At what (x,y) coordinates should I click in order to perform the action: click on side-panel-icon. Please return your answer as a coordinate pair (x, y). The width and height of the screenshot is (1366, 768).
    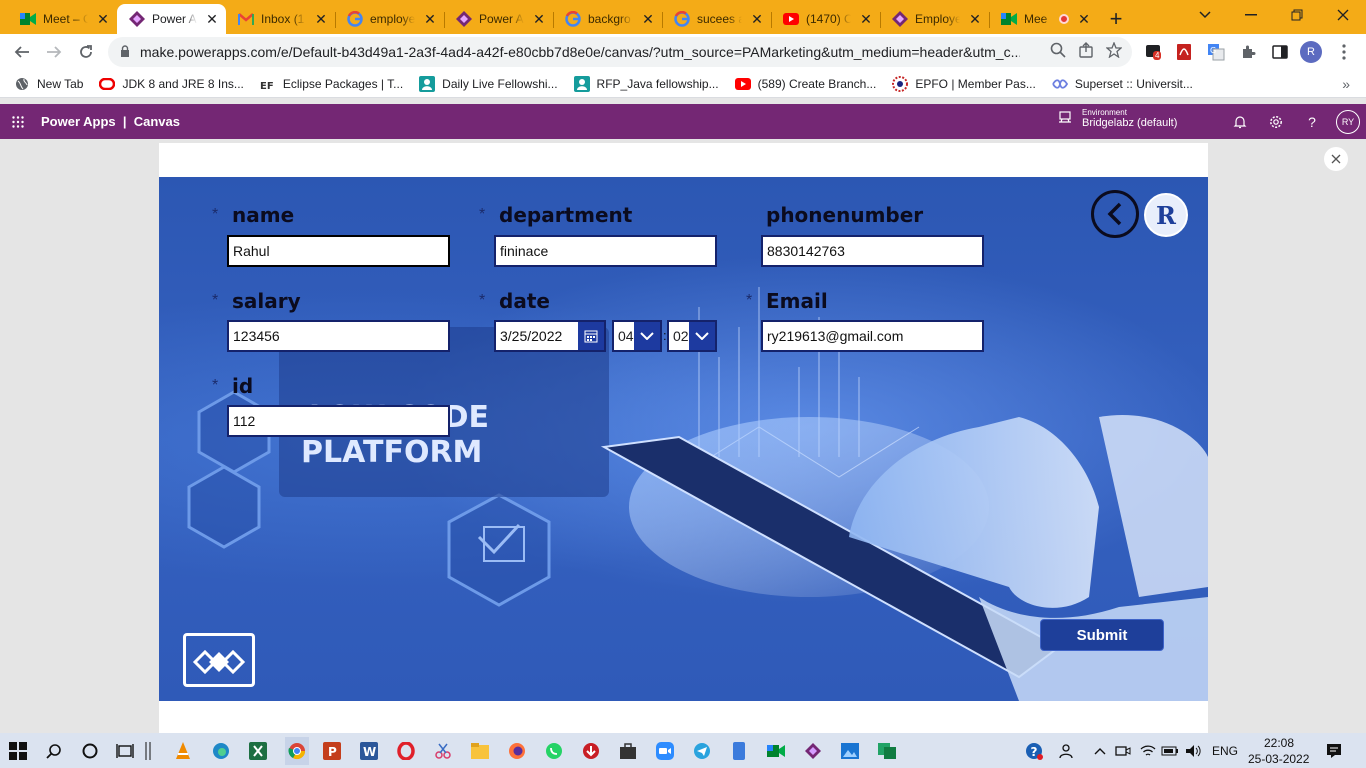
    Looking at the image, I should click on (1280, 52).